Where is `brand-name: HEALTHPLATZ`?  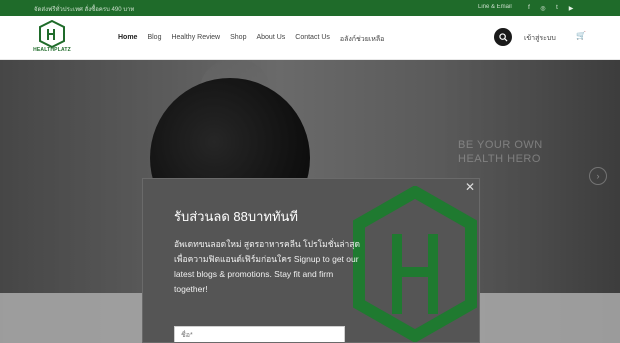
brand-name: HEALTHPLATZ is located at coordinates (52, 50).